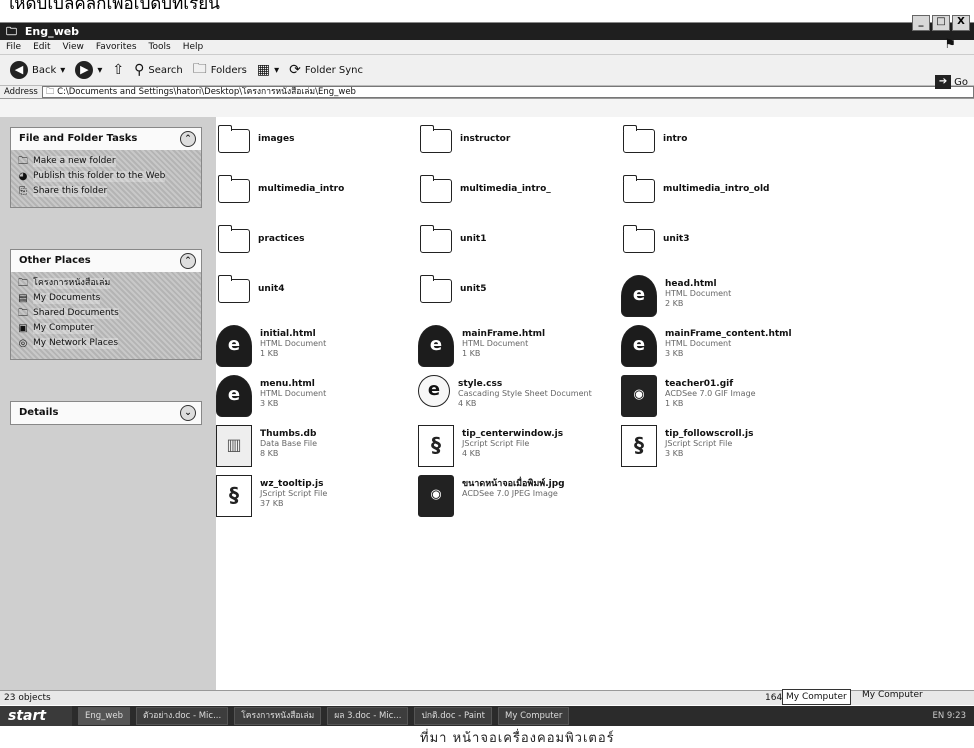  What do you see at coordinates (13, 47) in the screenshot?
I see `menu-file: File` at bounding box center [13, 47].